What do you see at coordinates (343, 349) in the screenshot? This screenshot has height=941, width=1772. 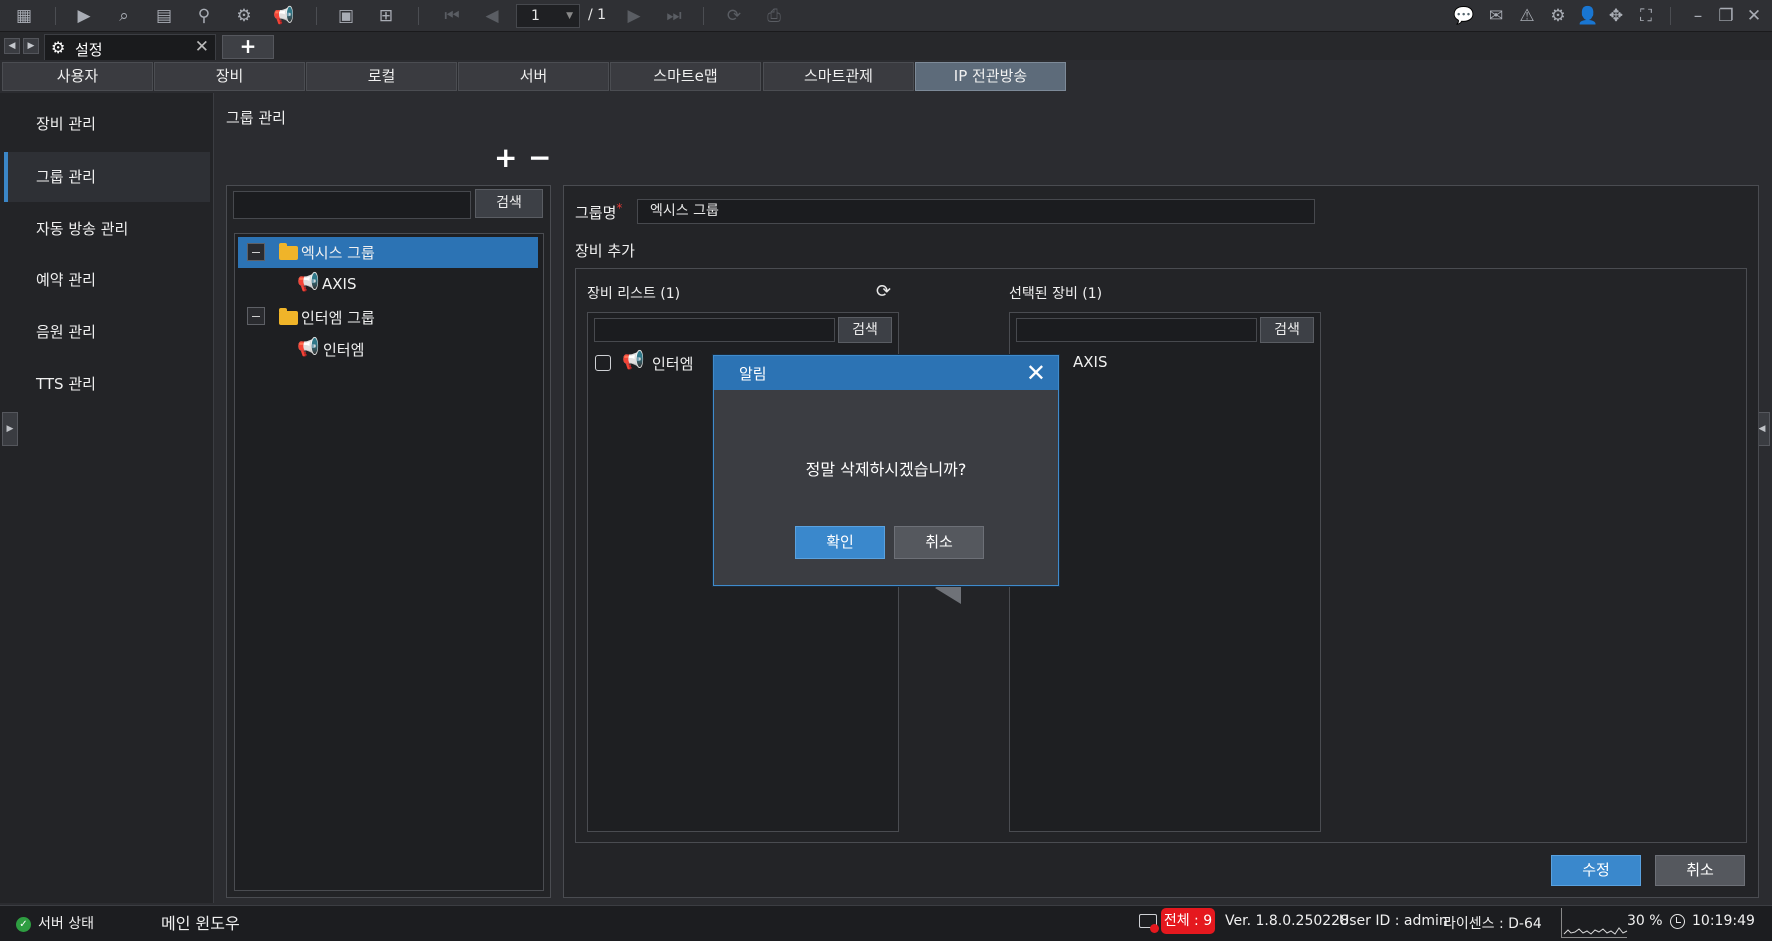 I see `tree-device-interm: 인터엠` at bounding box center [343, 349].